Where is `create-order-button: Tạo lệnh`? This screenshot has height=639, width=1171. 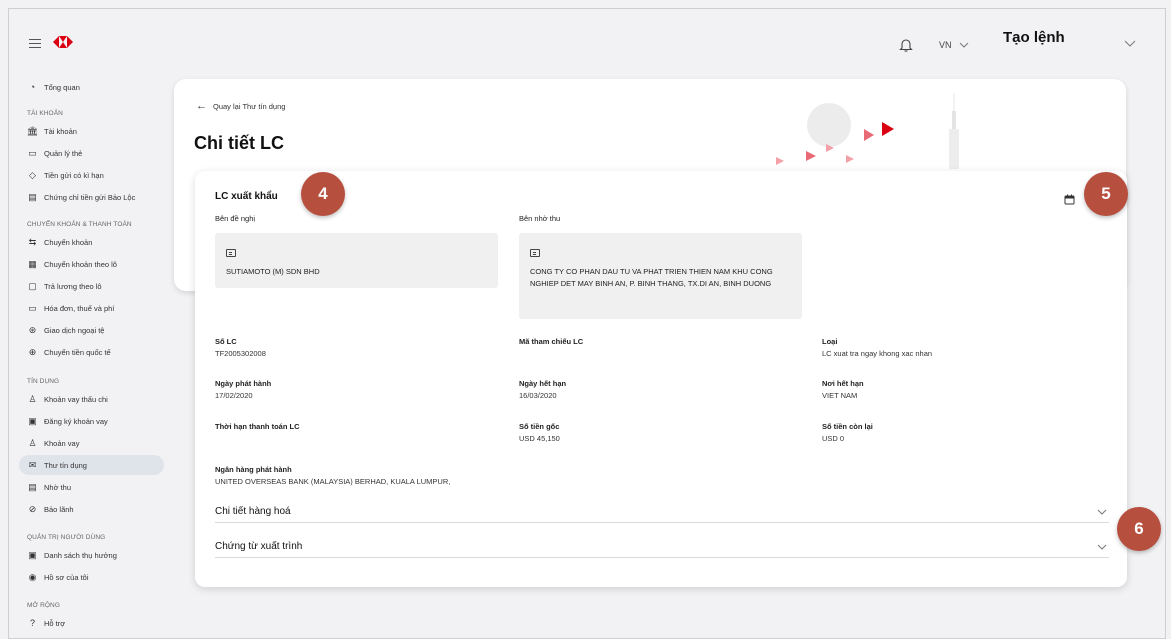
create-order-button: Tạo lệnh is located at coordinates (1034, 37).